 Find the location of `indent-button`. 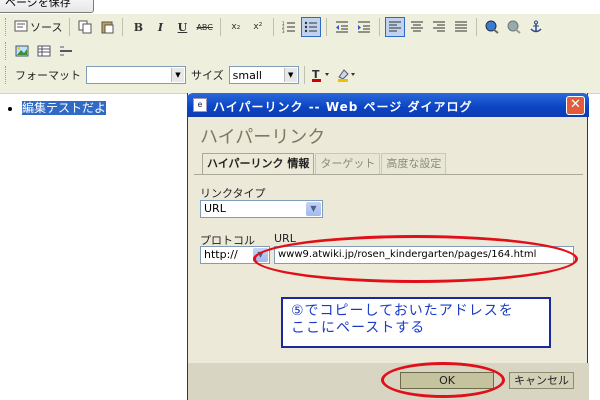

indent-button is located at coordinates (364, 27).